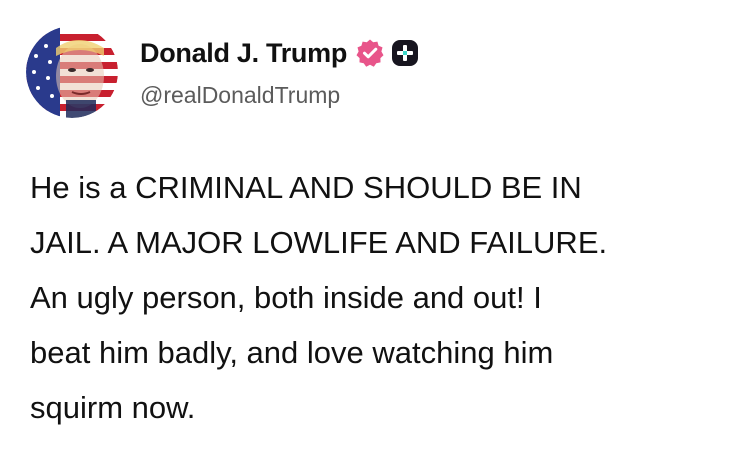 This screenshot has height=469, width=749. I want to click on name-row: Donald J. Trump, so click(279, 53).